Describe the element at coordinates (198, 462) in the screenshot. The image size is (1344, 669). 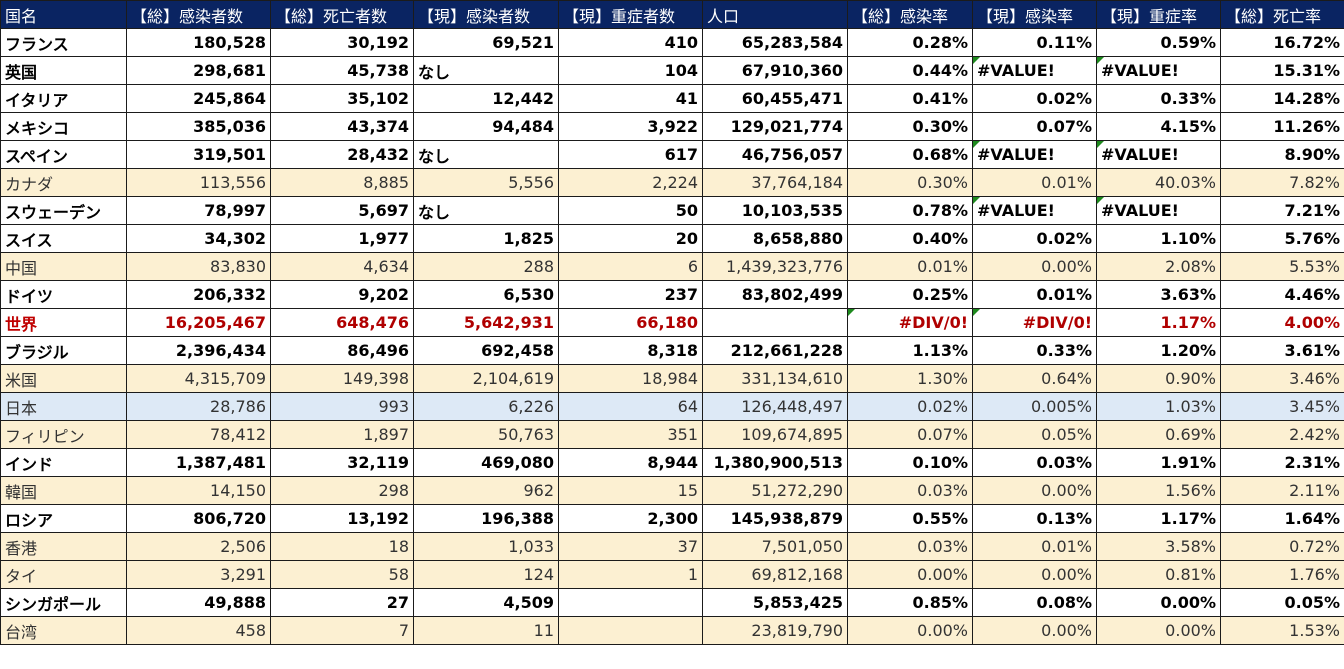
I see `cell-total-cases: 1,387,481` at that location.